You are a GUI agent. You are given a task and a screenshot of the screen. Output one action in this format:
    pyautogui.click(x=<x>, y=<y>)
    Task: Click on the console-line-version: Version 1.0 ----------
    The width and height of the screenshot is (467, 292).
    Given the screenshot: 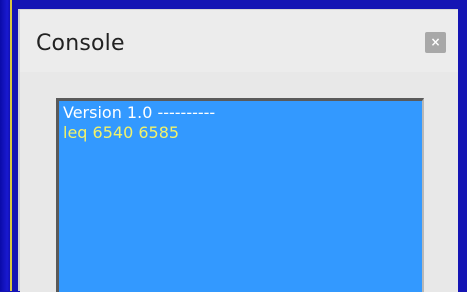 What is the action you would take?
    pyautogui.click(x=139, y=112)
    